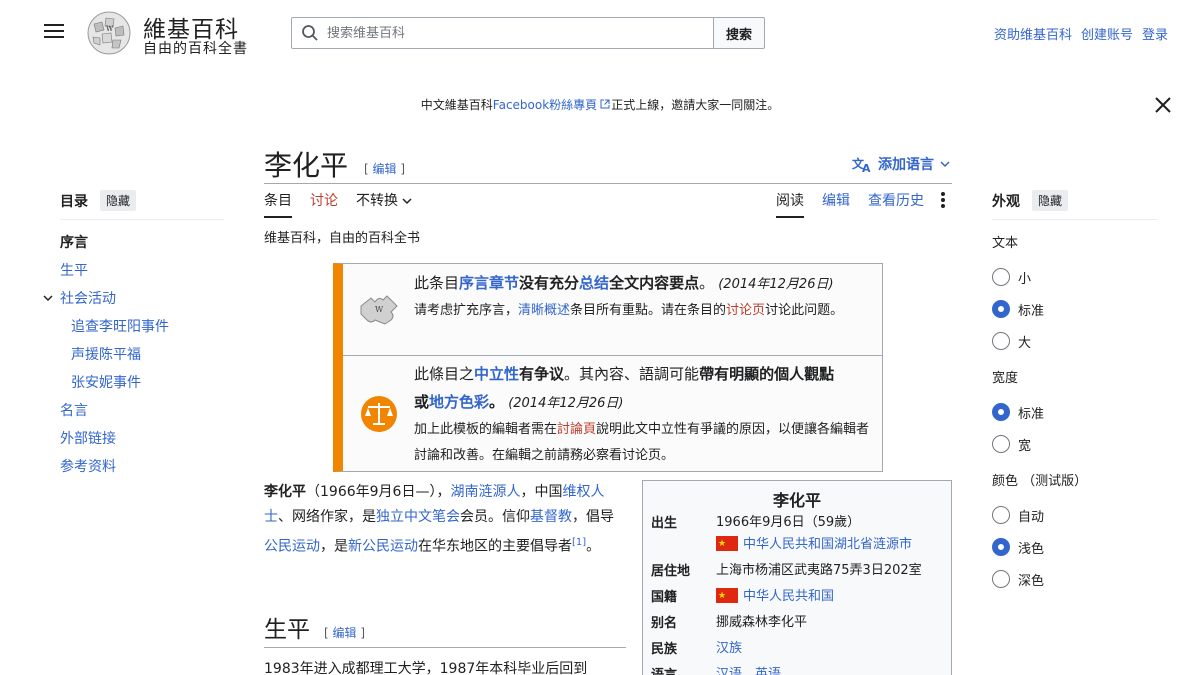 The width and height of the screenshot is (1200, 675). I want to click on ambox-link: 討論頁, so click(576, 429).